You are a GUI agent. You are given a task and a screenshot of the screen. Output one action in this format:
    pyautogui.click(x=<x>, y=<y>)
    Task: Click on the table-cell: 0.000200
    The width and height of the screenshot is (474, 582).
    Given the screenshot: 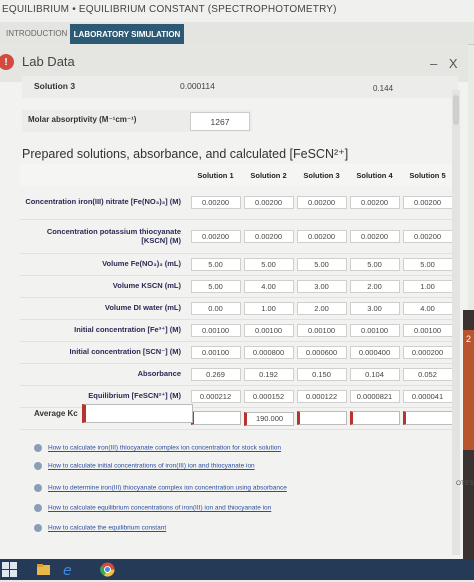 What is the action you would take?
    pyautogui.click(x=427, y=352)
    